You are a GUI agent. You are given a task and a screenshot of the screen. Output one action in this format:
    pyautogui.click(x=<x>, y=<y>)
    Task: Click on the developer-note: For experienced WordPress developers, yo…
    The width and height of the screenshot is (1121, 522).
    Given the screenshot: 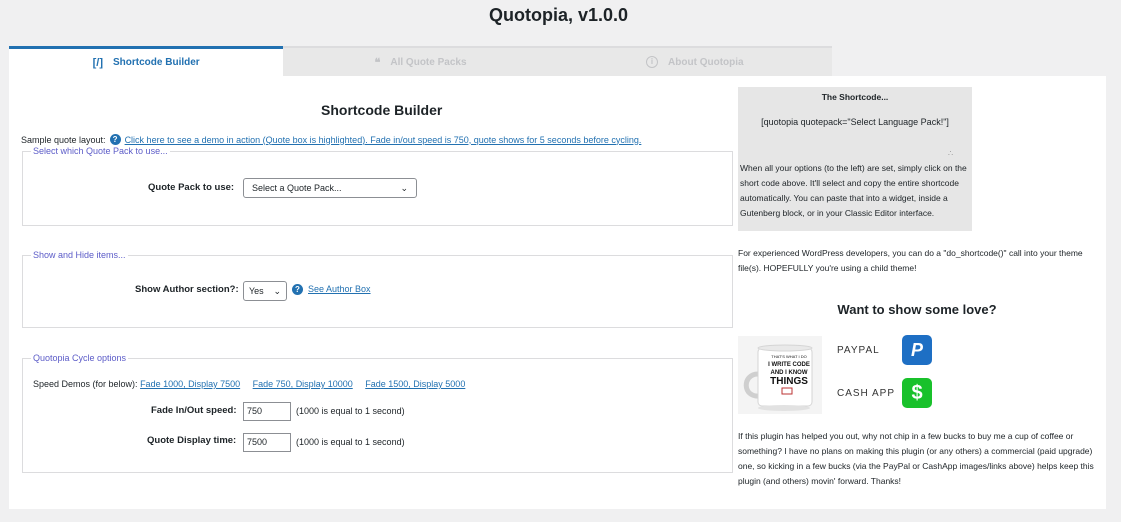 What is the action you would take?
    pyautogui.click(x=910, y=260)
    